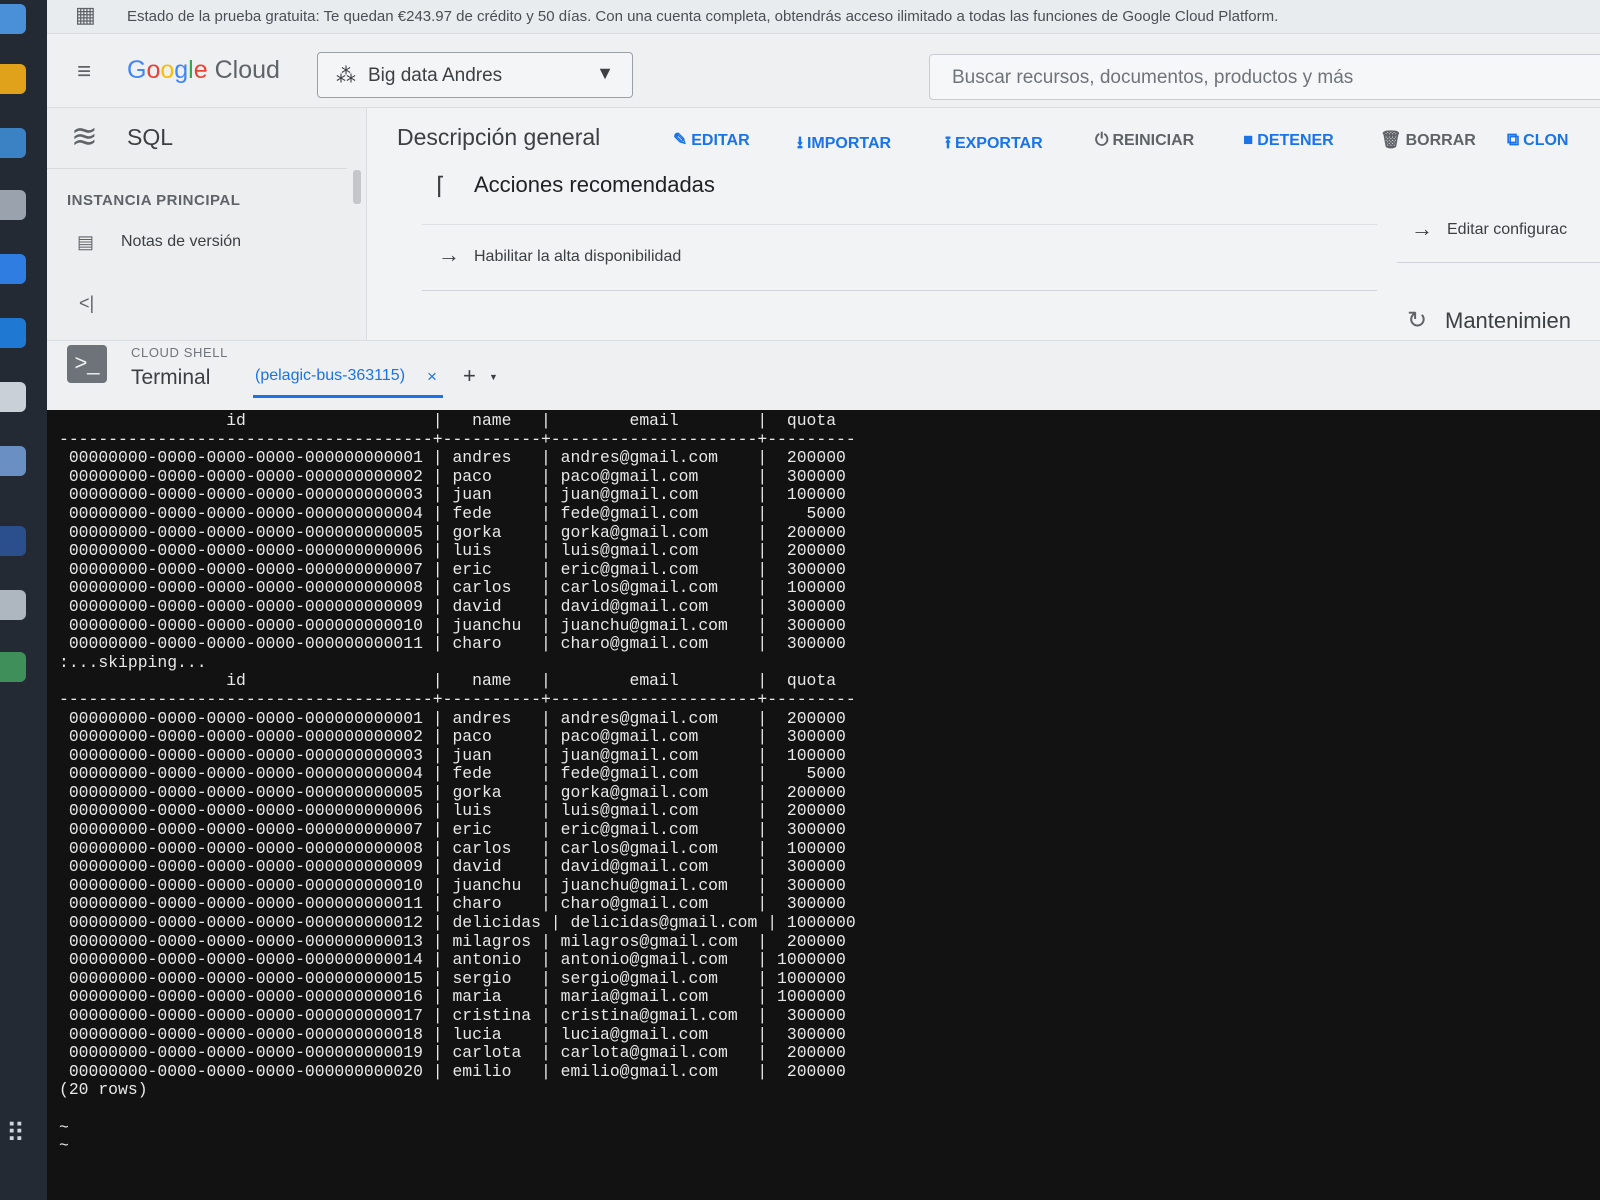  Describe the element at coordinates (435, 75) in the screenshot. I see `project-name: Big data Andres` at that location.